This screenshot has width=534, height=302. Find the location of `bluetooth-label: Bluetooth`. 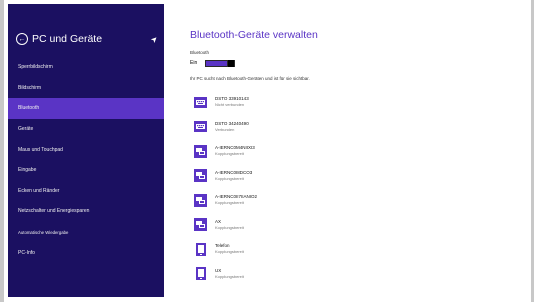

bluetooth-label: Bluetooth is located at coordinates (200, 52).